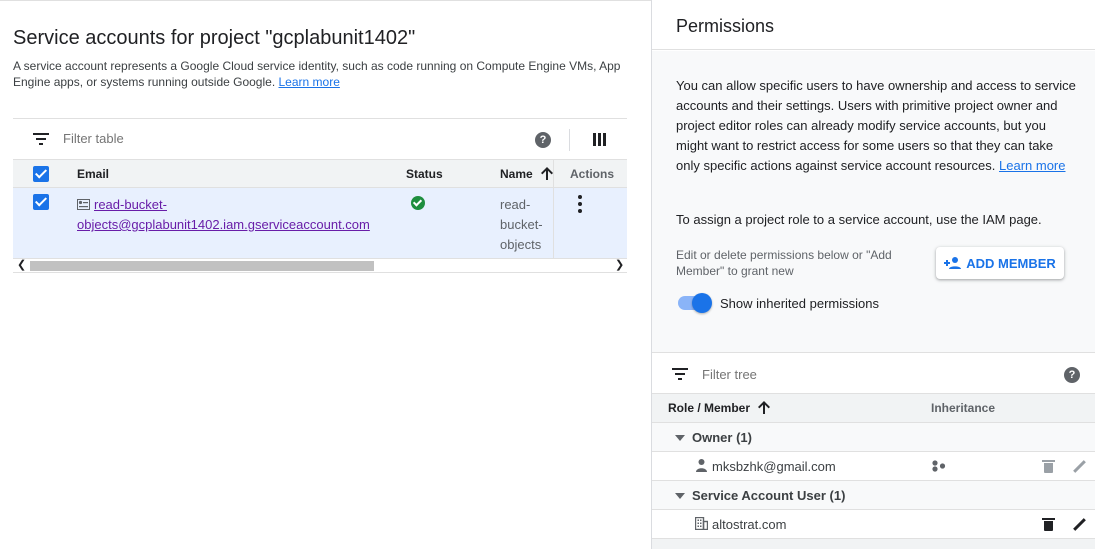  What do you see at coordinates (515, 204) in the screenshot?
I see `name-line-1: read-` at bounding box center [515, 204].